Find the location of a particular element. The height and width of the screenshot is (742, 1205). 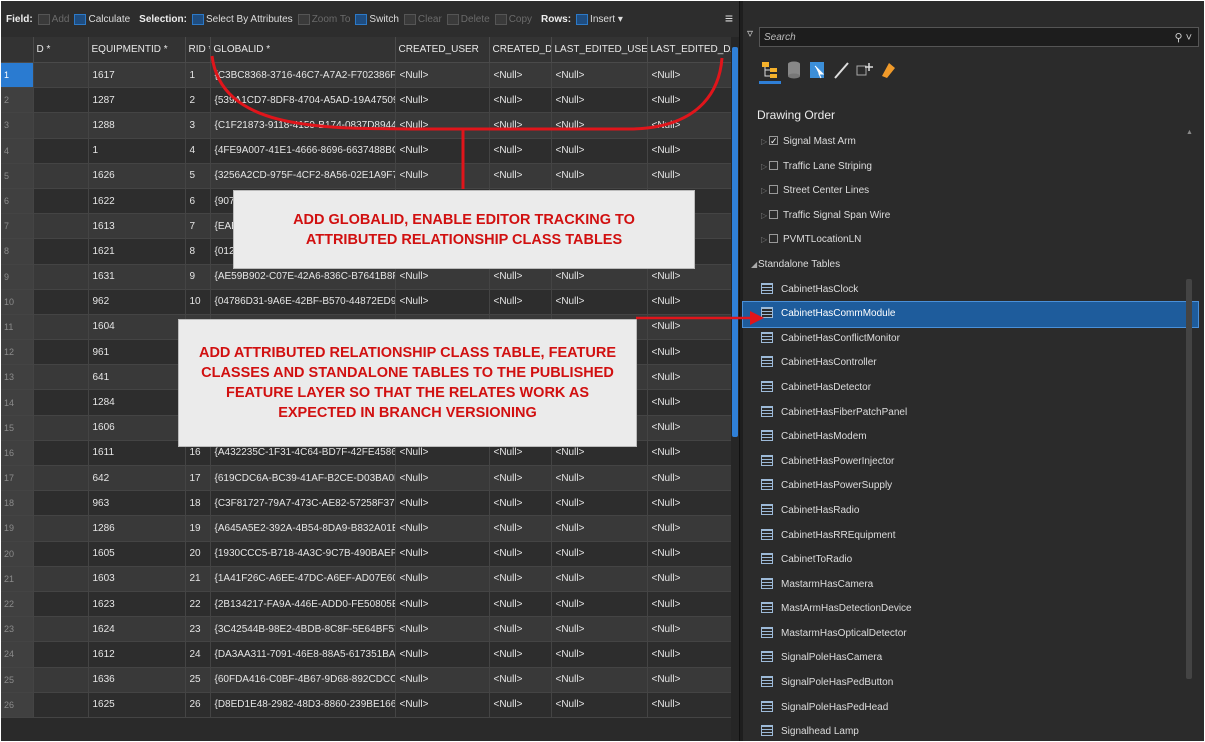

standalone-table-item: MastarmHasOpticalDetector is located at coordinates (970, 634).